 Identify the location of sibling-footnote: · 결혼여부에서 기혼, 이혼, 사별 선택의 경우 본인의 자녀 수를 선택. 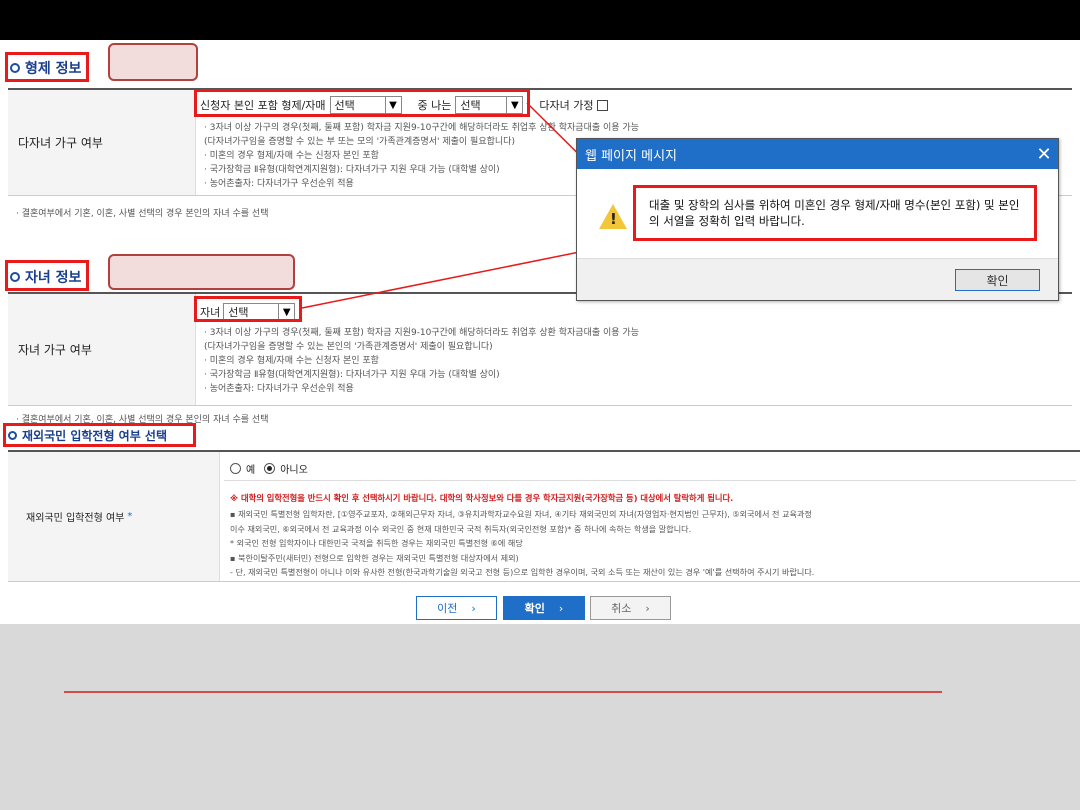
(142, 214).